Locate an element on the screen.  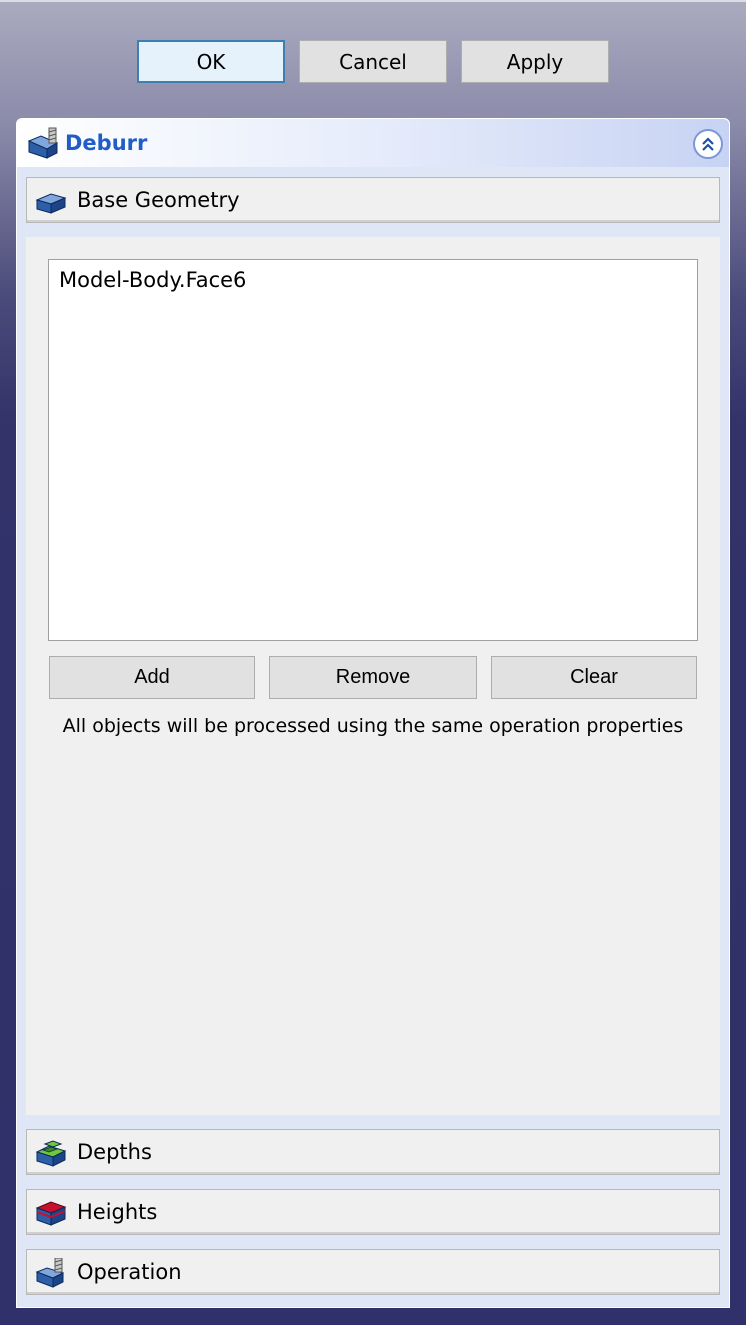
operation-icon is located at coordinates (51, 1272).